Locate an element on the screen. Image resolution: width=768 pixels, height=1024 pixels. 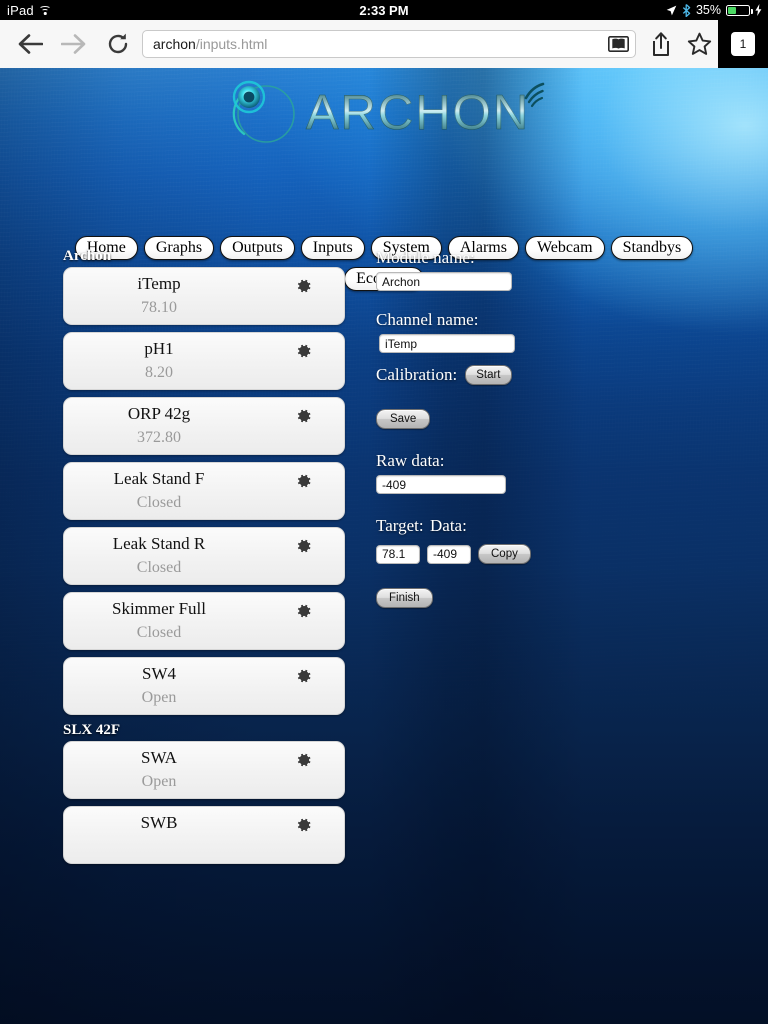
url-address-bar: archon/inputs.html is located at coordinates (389, 44).